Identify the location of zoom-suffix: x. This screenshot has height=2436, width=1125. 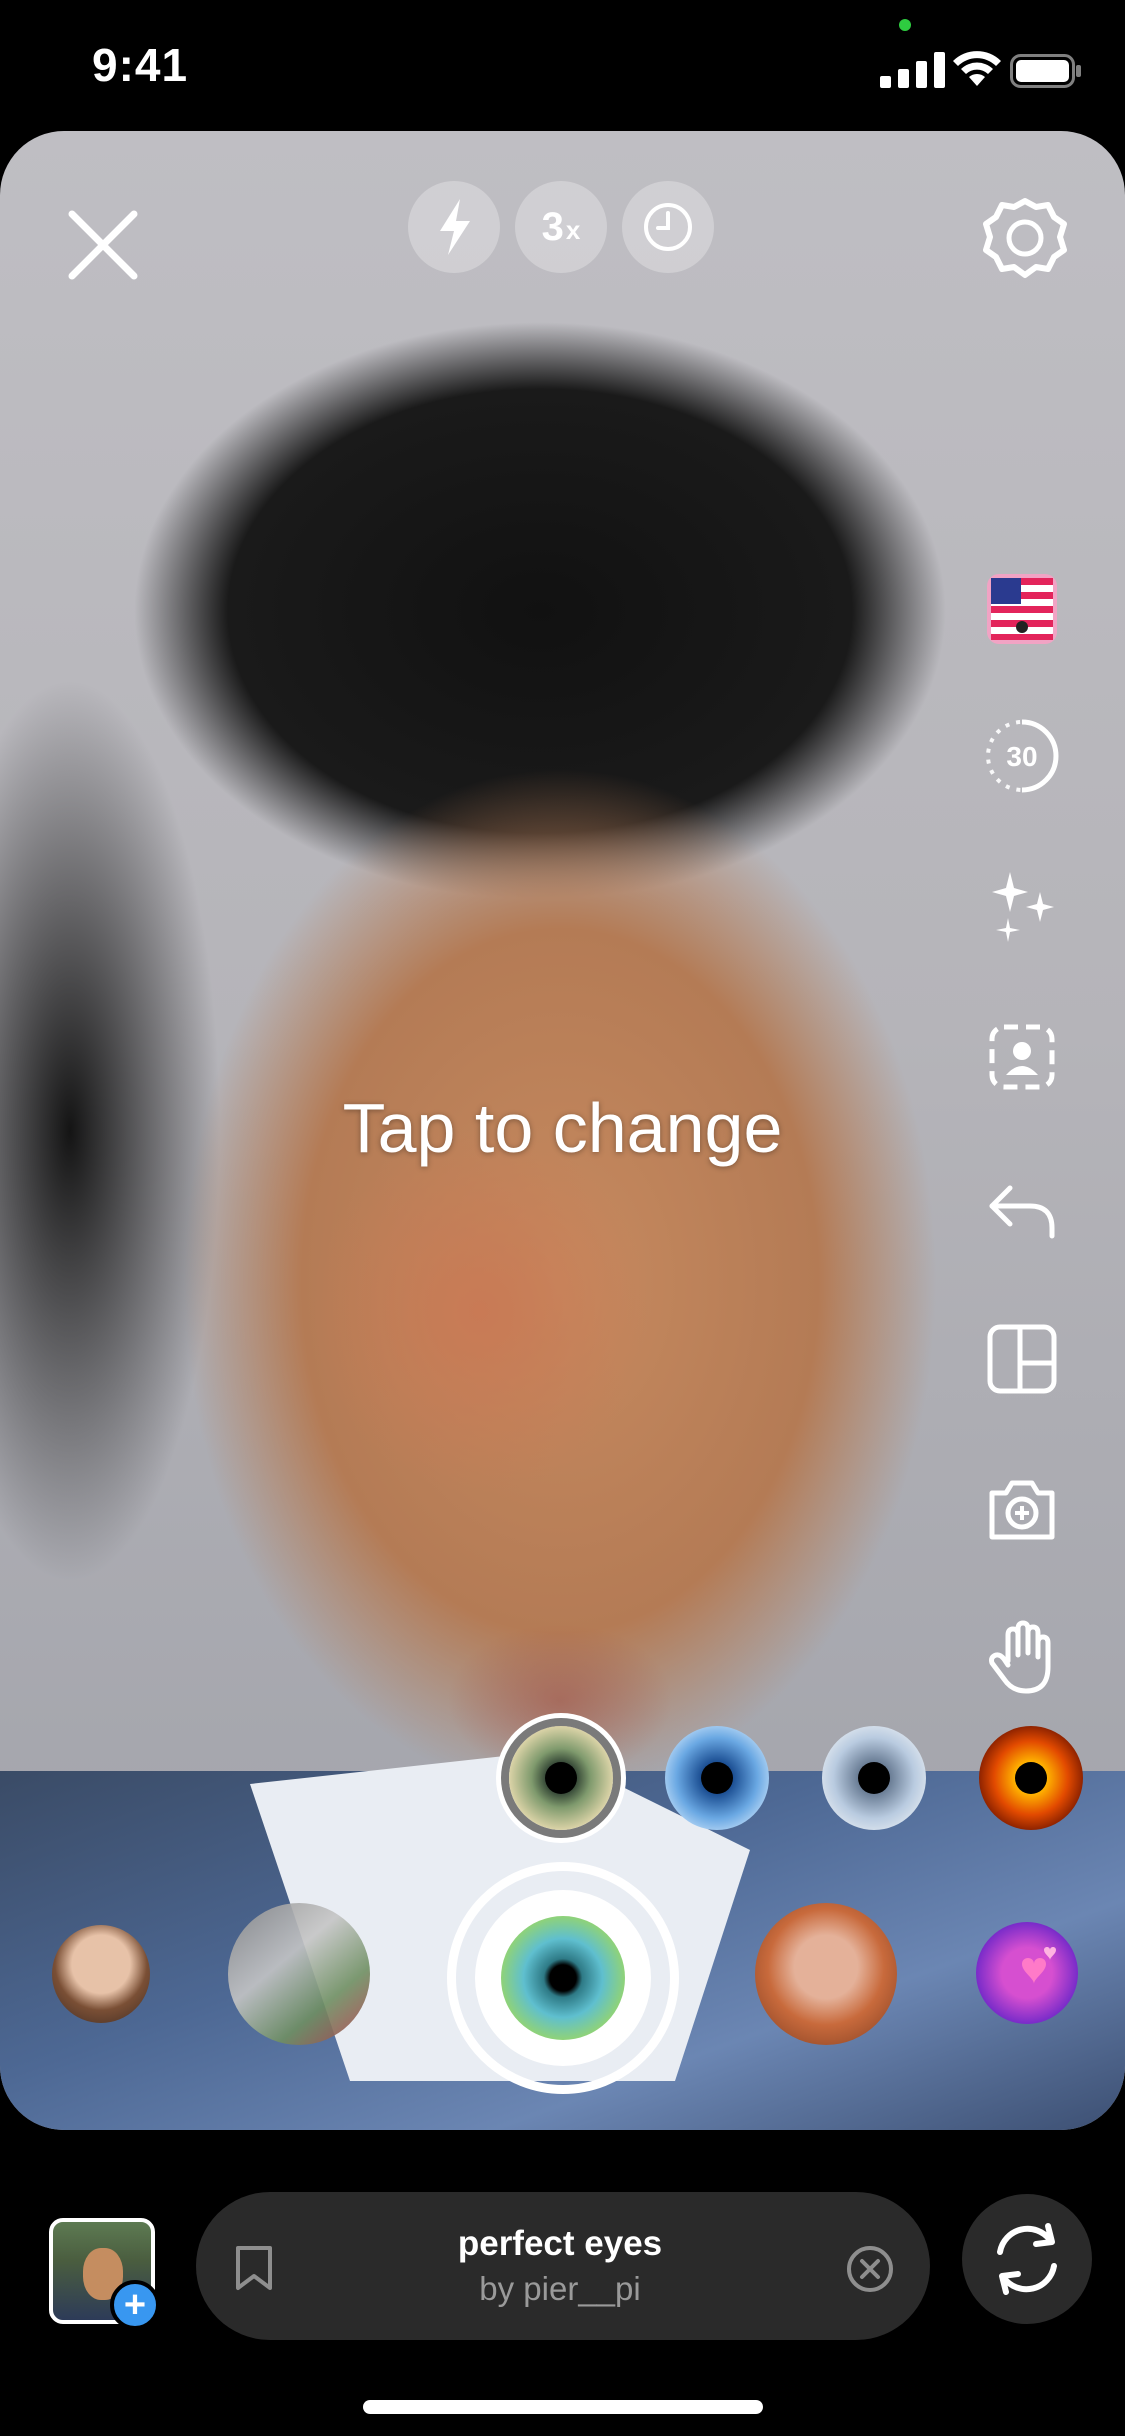
(573, 229).